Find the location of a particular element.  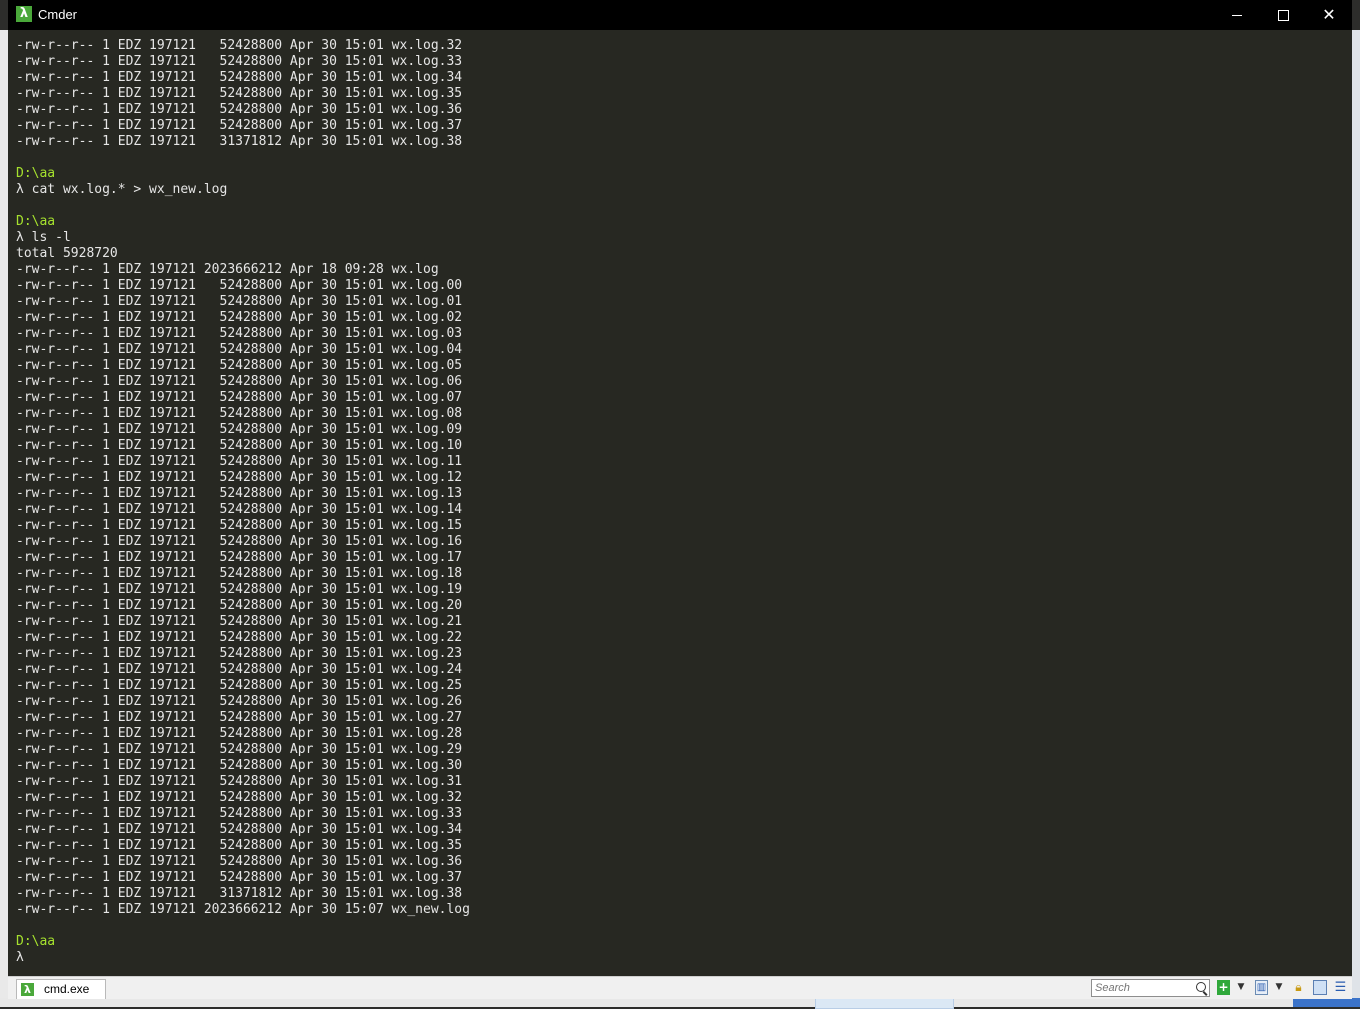

status-tab-bar: λ cmd.exe + ▼ ▥ ▼ 🔒︎ ☰ is located at coordinates (680, 987).